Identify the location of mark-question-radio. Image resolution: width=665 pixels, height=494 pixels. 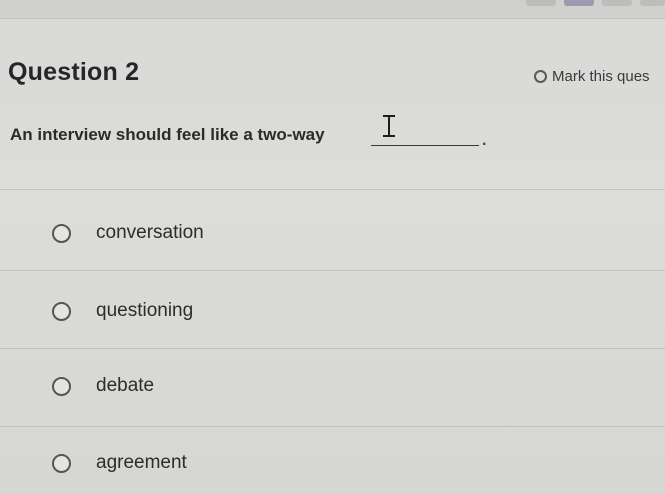
(540, 76).